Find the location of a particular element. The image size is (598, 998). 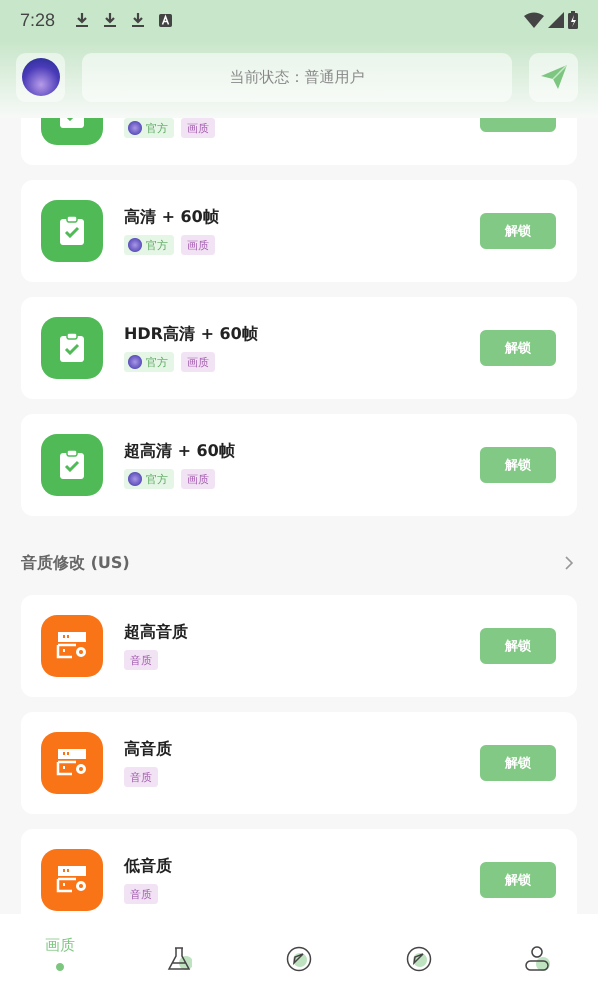

chevron-right-icon is located at coordinates (569, 563).